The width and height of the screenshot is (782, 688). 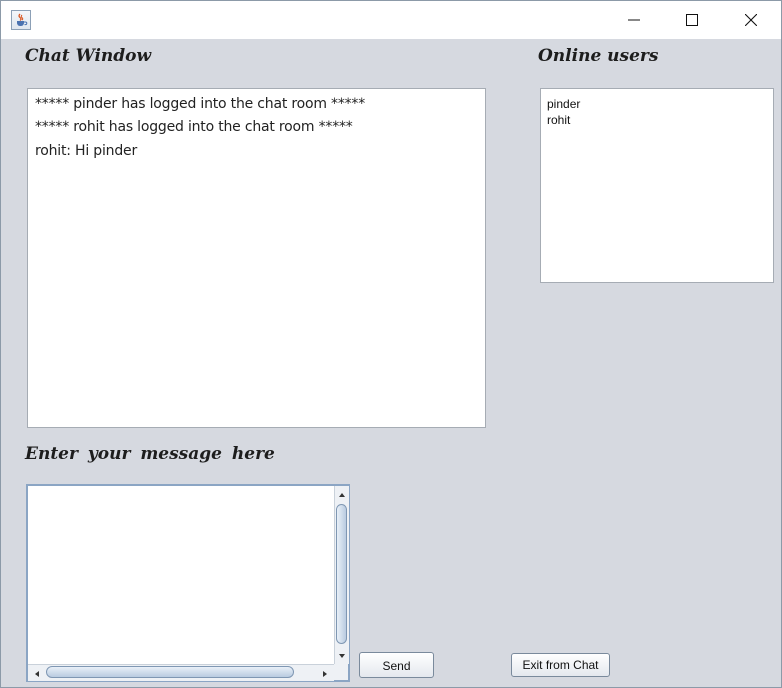 What do you see at coordinates (396, 665) in the screenshot?
I see `send-button: Send` at bounding box center [396, 665].